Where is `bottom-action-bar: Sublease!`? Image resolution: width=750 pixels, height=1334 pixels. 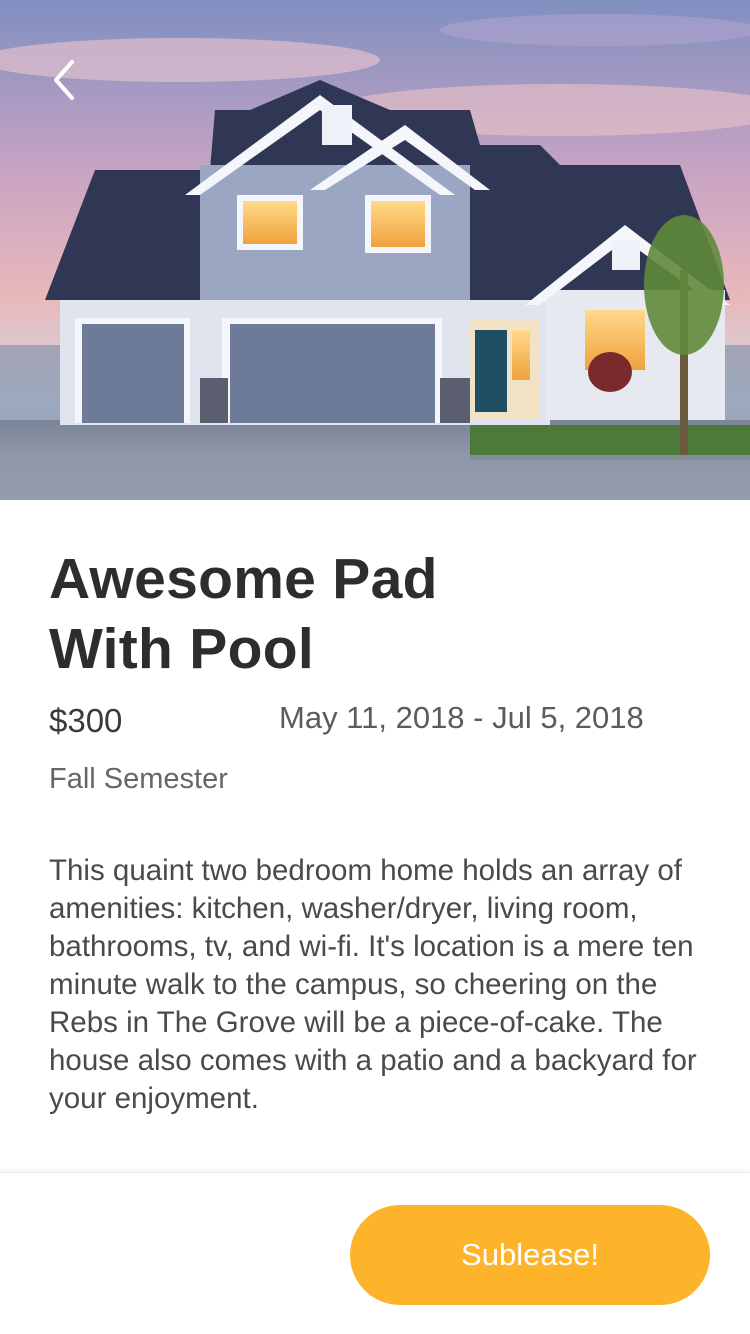 bottom-action-bar: Sublease! is located at coordinates (375, 1253).